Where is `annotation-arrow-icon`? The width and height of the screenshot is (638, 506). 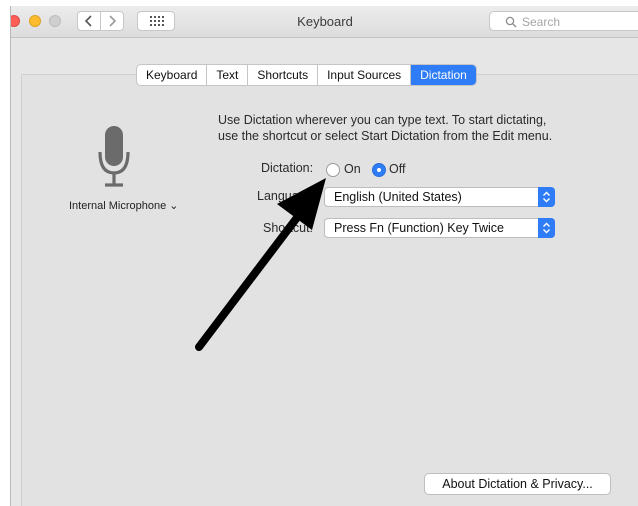 annotation-arrow-icon is located at coordinates (260, 264).